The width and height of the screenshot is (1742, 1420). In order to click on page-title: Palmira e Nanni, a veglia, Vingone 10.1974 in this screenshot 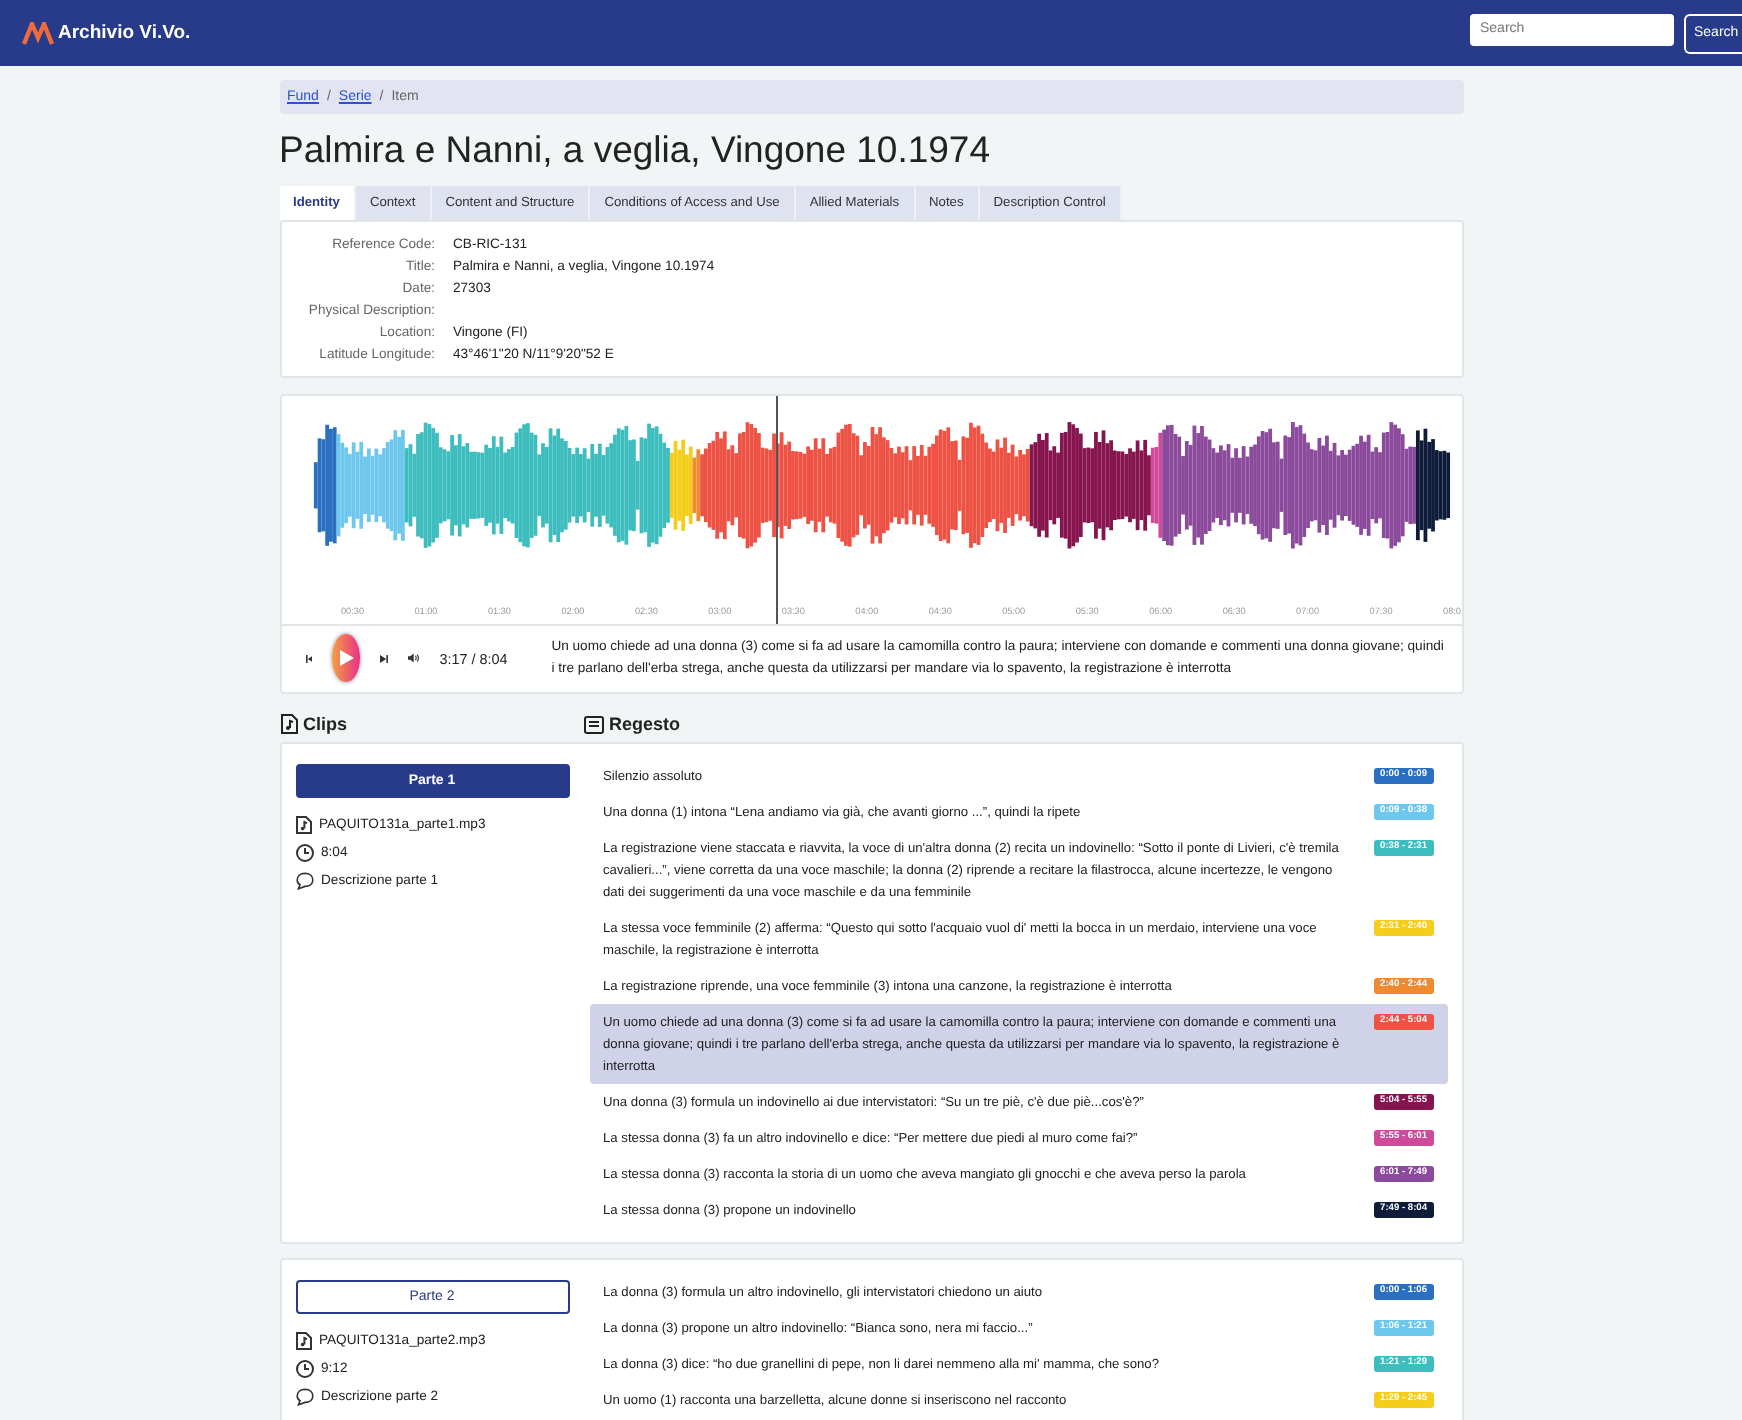, I will do `click(636, 150)`.